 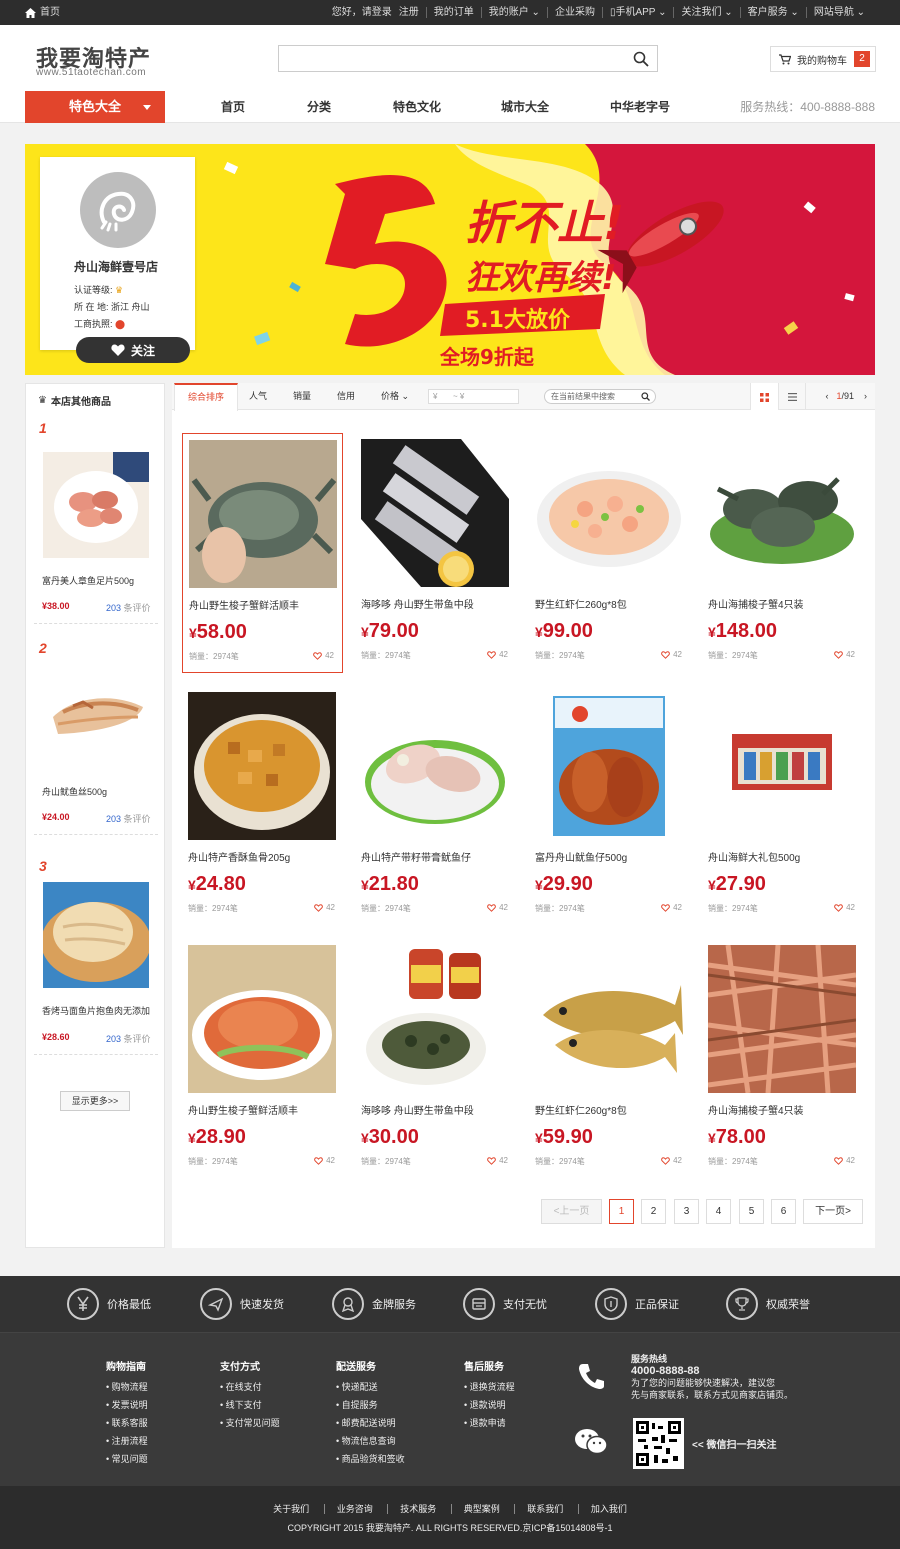 What do you see at coordinates (865, 396) in the screenshot?
I see `next-page-arrow: ›` at bounding box center [865, 396].